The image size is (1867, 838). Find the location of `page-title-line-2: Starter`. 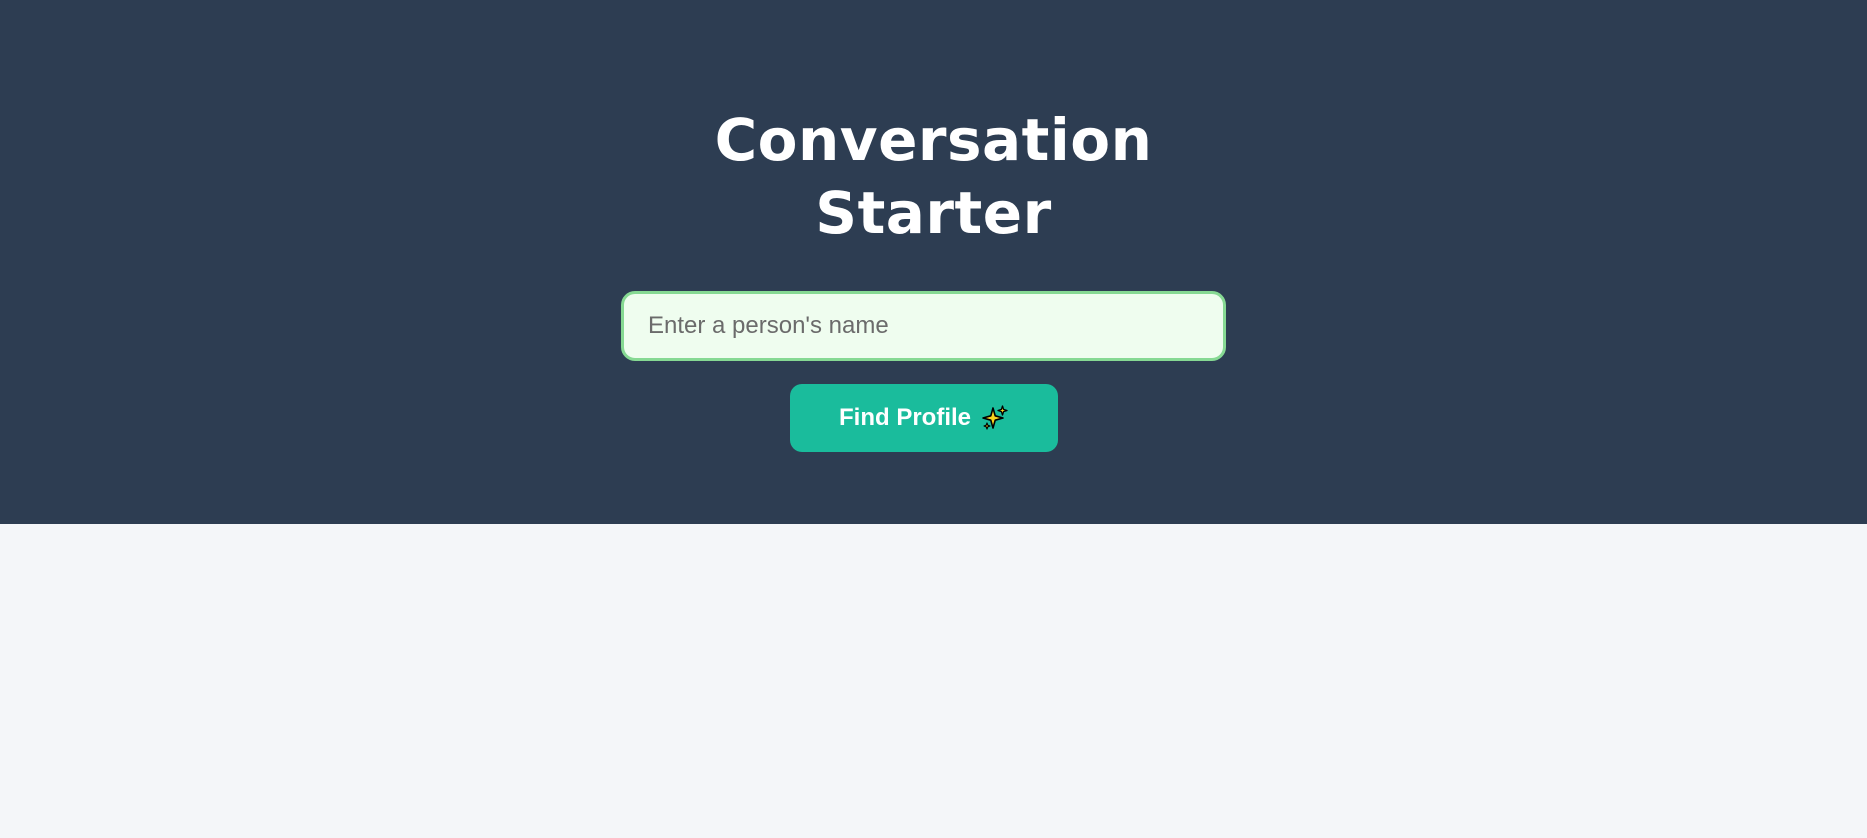

page-title-line-2: Starter is located at coordinates (933, 213).